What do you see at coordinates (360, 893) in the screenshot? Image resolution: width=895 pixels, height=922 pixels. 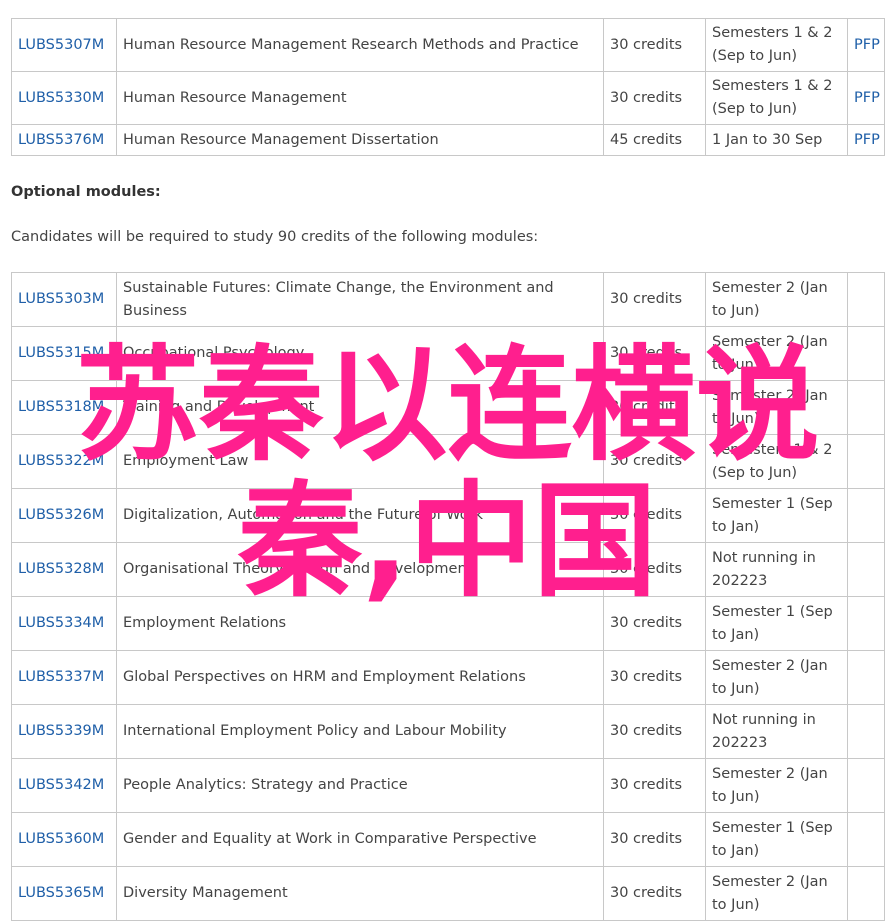 I see `module-title: Diversity Management` at bounding box center [360, 893].